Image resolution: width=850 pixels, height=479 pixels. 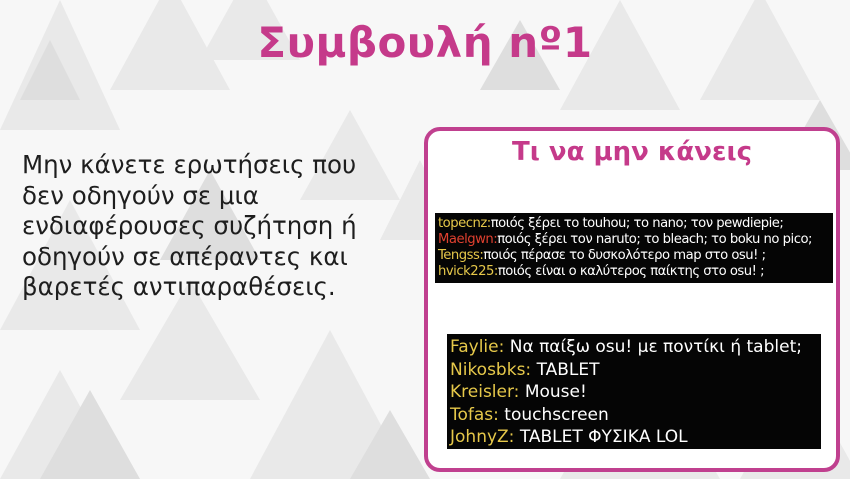 I want to click on chat-message: Να παίξω osu! με ποντίκι ή tablet;, so click(x=655, y=347).